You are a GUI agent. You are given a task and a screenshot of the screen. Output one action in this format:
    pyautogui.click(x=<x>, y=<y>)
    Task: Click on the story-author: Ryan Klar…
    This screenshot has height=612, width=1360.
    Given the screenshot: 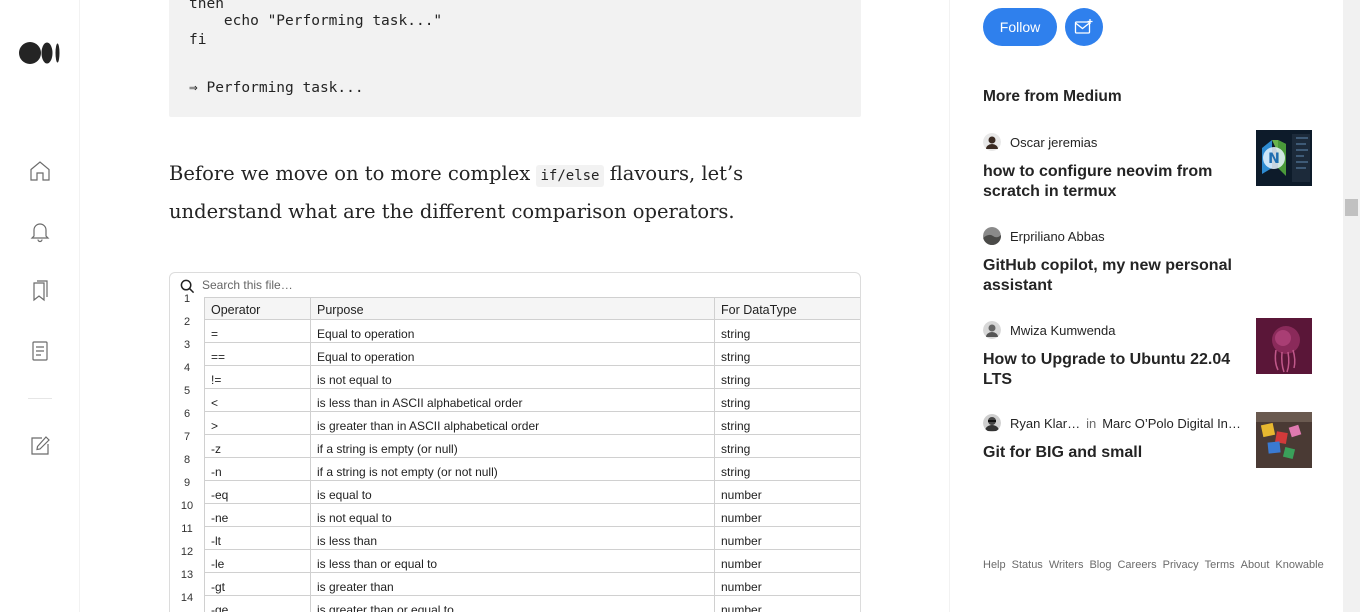 What is the action you would take?
    pyautogui.click(x=1045, y=423)
    